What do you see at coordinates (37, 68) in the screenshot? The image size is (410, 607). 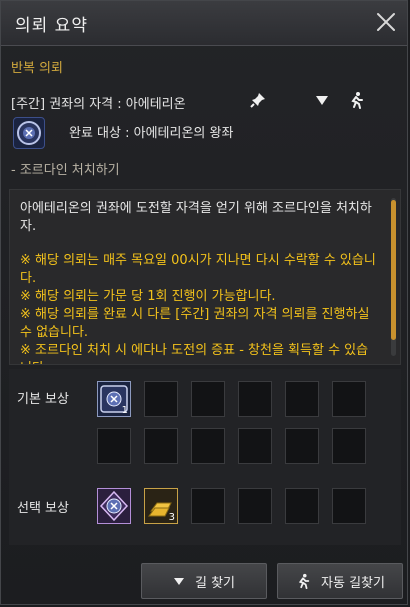 I see `section-heading: 반복 의뢰` at bounding box center [37, 68].